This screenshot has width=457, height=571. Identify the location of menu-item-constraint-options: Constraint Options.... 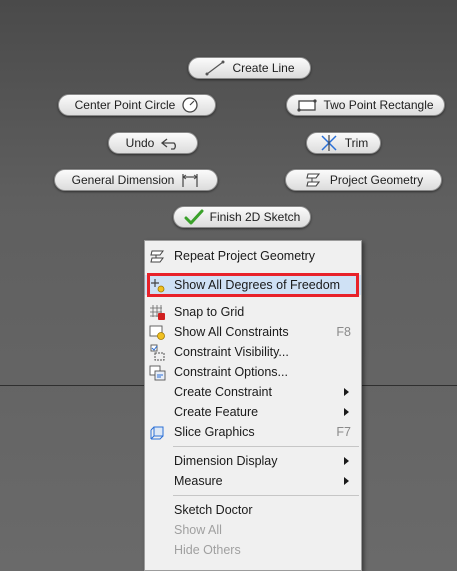
(253, 372).